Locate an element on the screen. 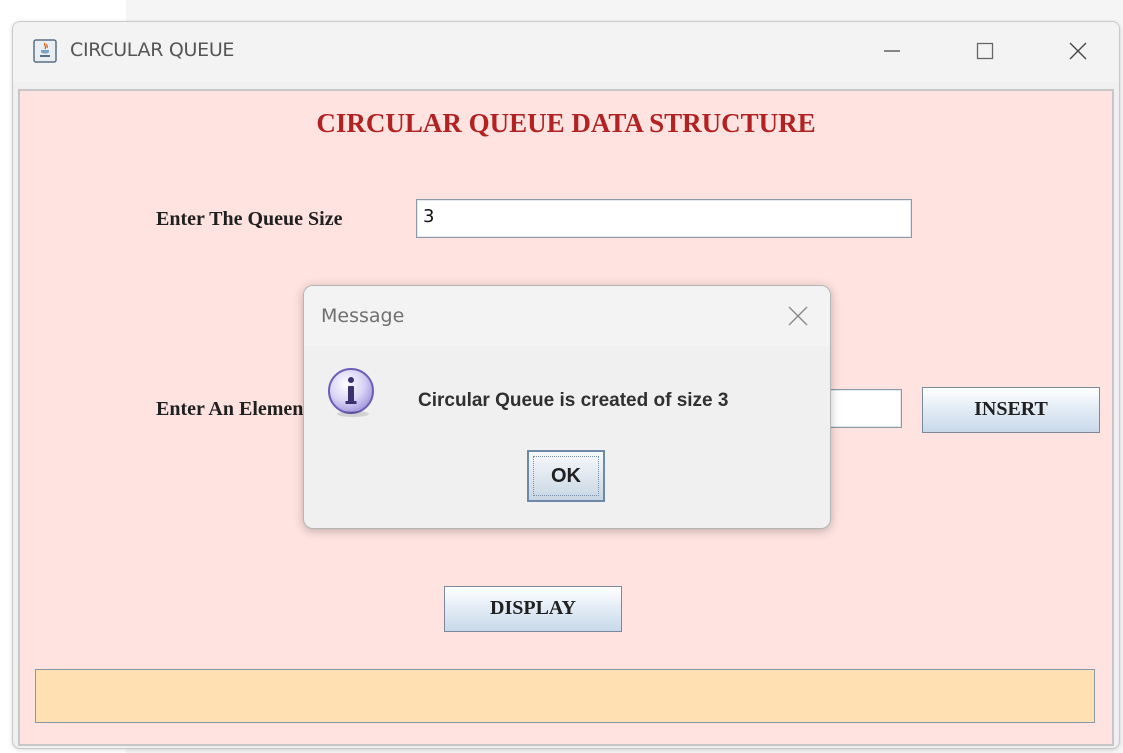 The height and width of the screenshot is (753, 1123). dialog-title: Message is located at coordinates (363, 316).